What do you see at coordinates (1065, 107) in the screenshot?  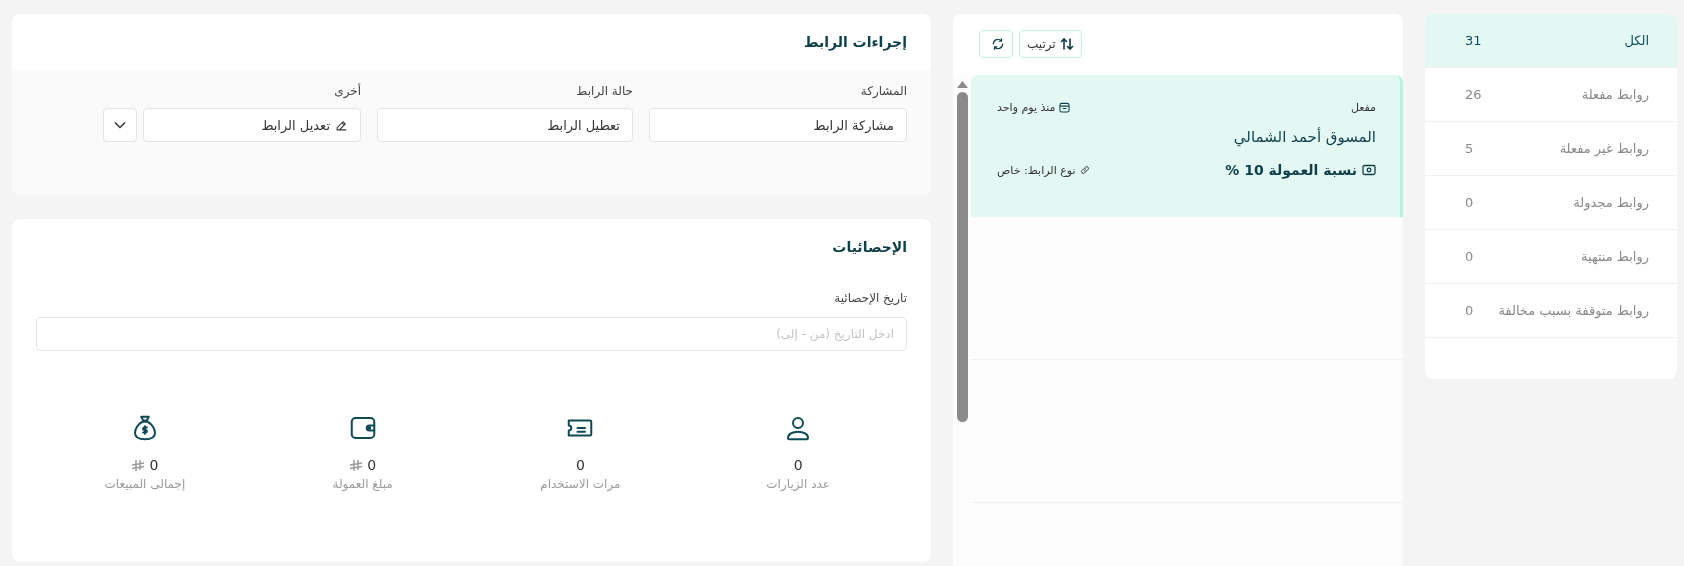 I see `calendar-icon` at bounding box center [1065, 107].